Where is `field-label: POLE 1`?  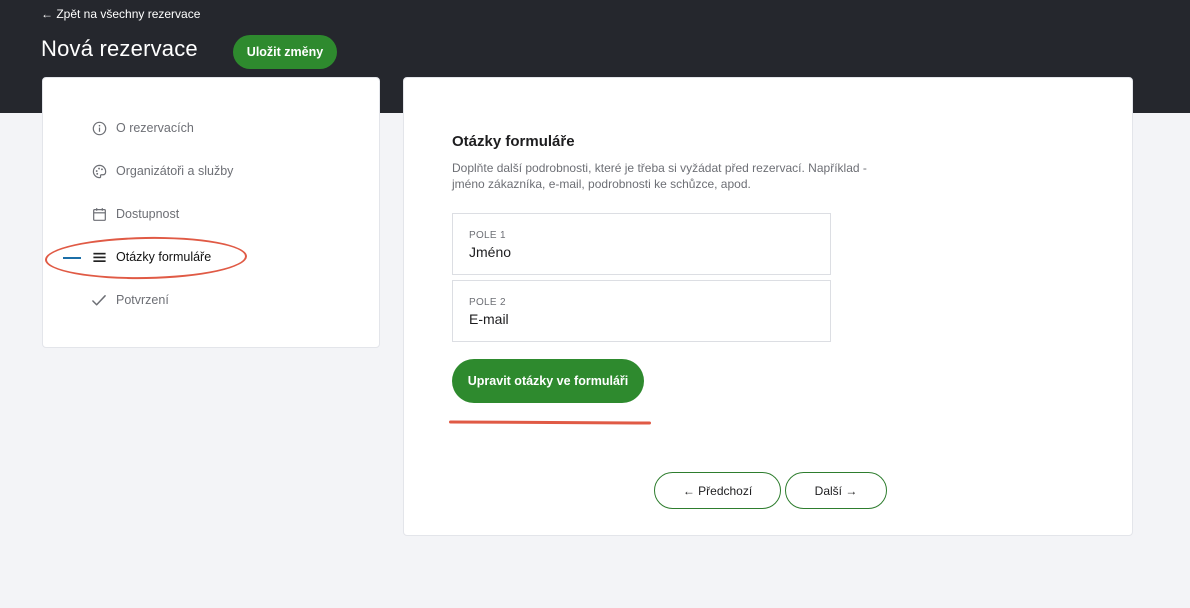
field-label: POLE 1 is located at coordinates (487, 235).